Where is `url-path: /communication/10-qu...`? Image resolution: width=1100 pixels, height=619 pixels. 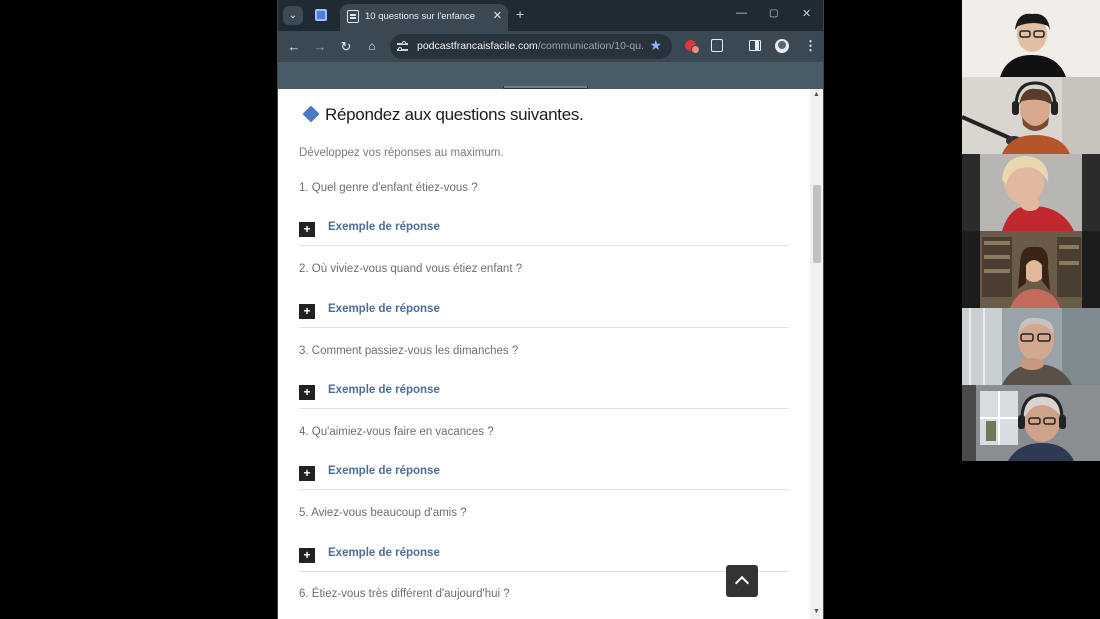 url-path: /communication/10-qu... is located at coordinates (591, 46).